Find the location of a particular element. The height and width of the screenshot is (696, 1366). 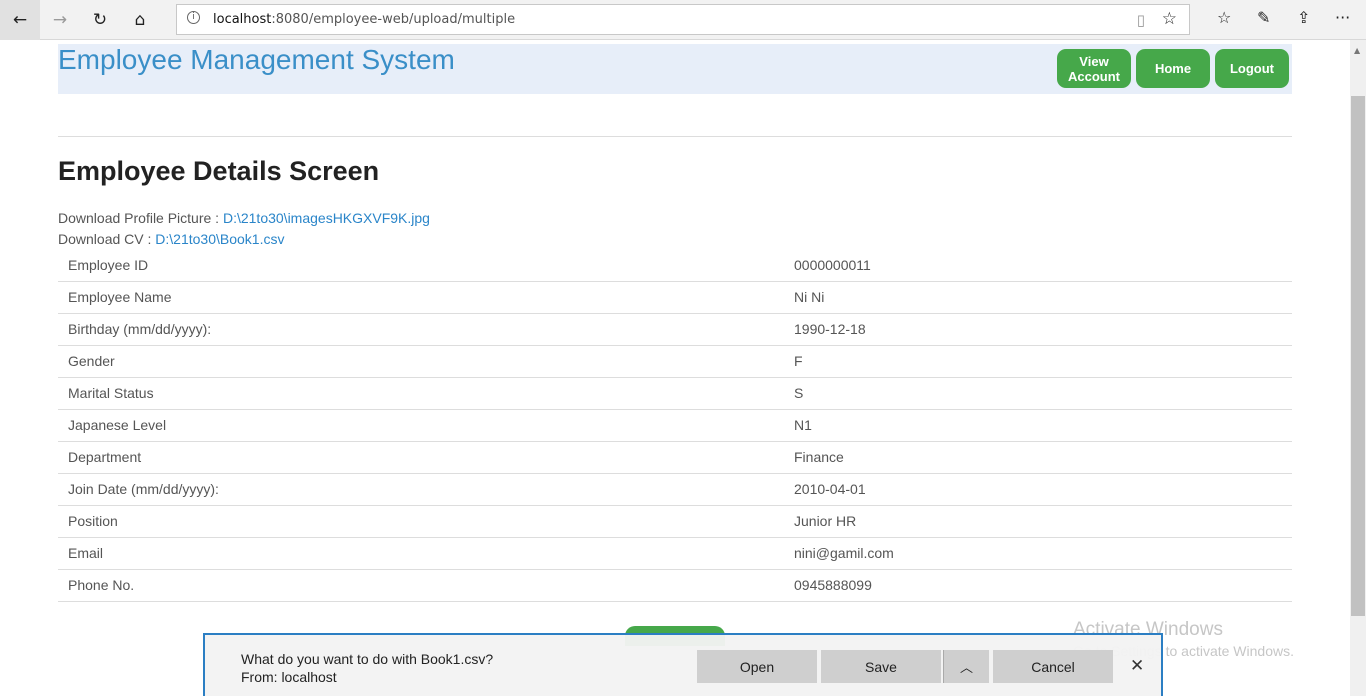

cv-download-label: Download CV : is located at coordinates (107, 239).